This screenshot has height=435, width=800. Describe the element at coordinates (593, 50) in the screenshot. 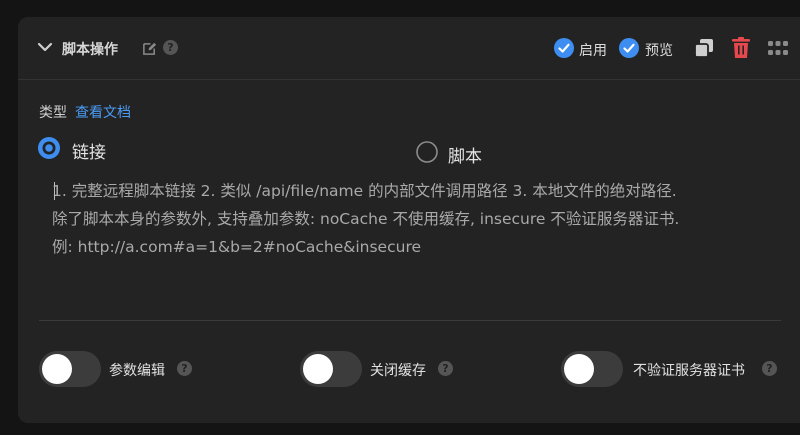

I see `enable-label: 启用` at that location.